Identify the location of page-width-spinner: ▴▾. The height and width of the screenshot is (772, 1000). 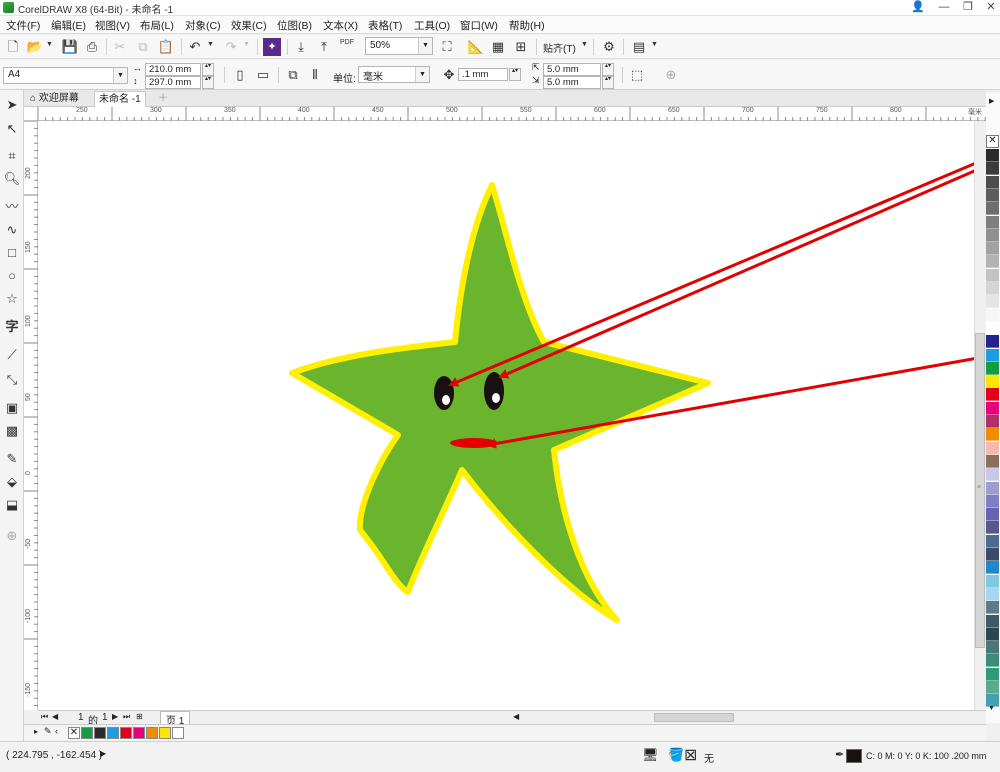
(208, 69).